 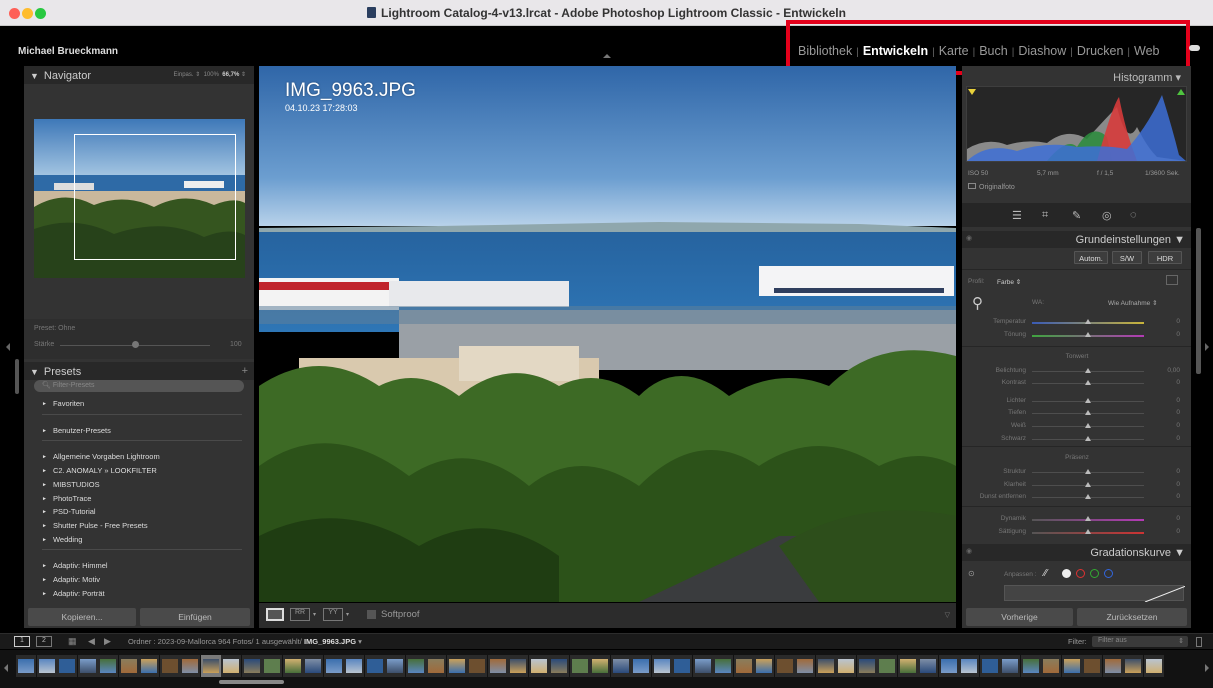 I want to click on preset-folder: Favoriten, so click(x=63, y=403).